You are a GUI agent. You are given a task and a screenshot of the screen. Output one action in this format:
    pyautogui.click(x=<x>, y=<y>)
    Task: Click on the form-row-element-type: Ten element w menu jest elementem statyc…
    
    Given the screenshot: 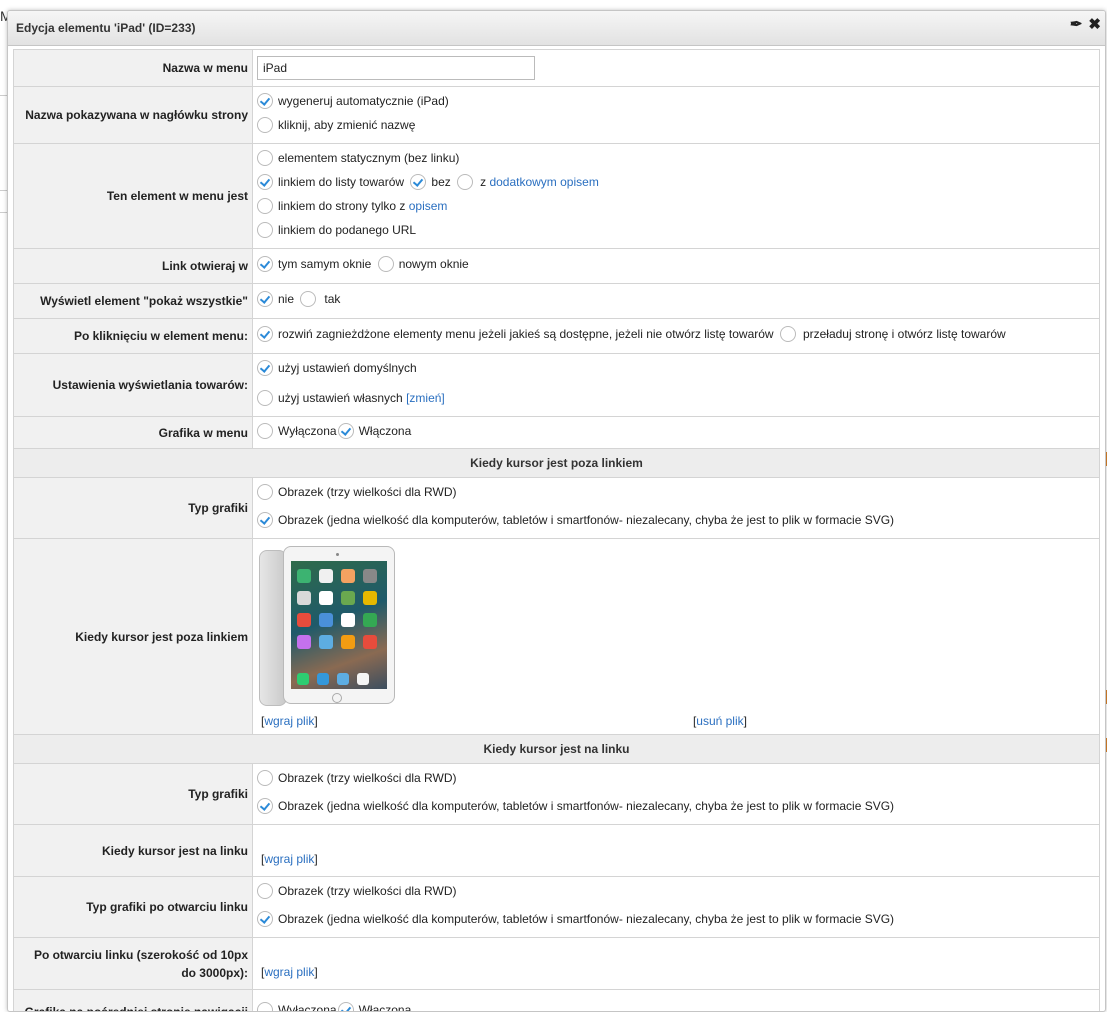 What is the action you would take?
    pyautogui.click(x=557, y=196)
    